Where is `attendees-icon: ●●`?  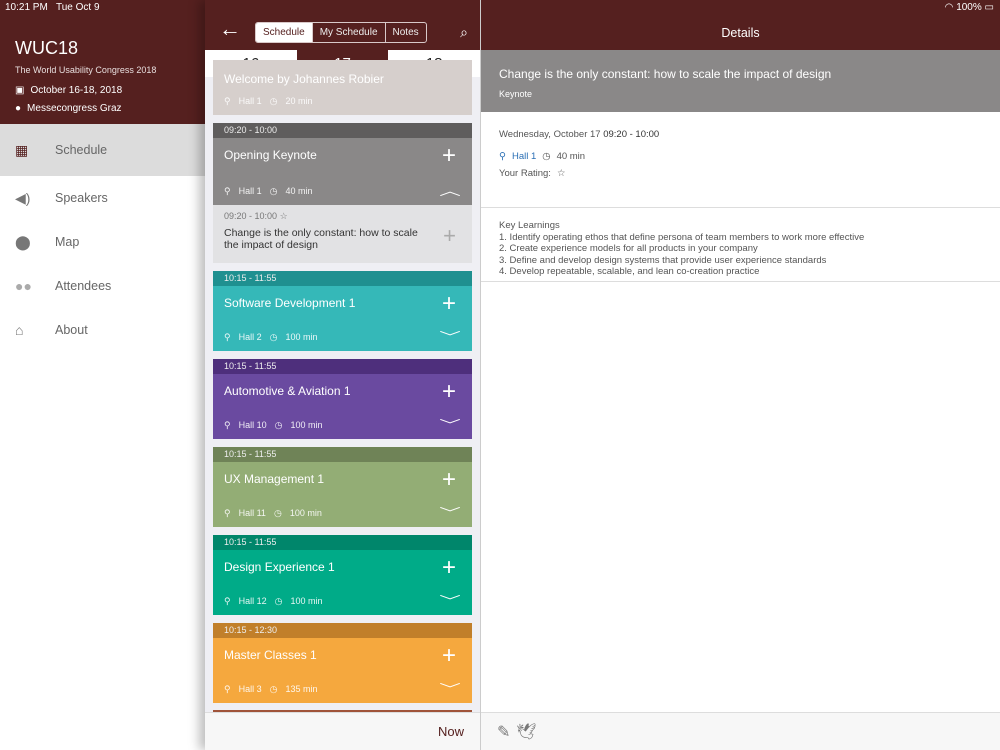 attendees-icon: ●● is located at coordinates (23, 286).